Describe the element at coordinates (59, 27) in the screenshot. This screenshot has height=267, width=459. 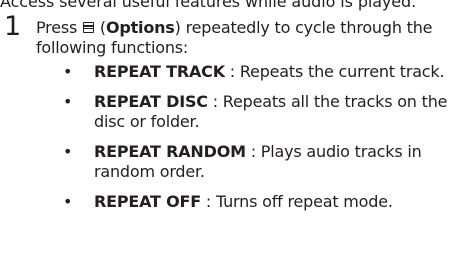
I see `step-text-before: Press` at that location.